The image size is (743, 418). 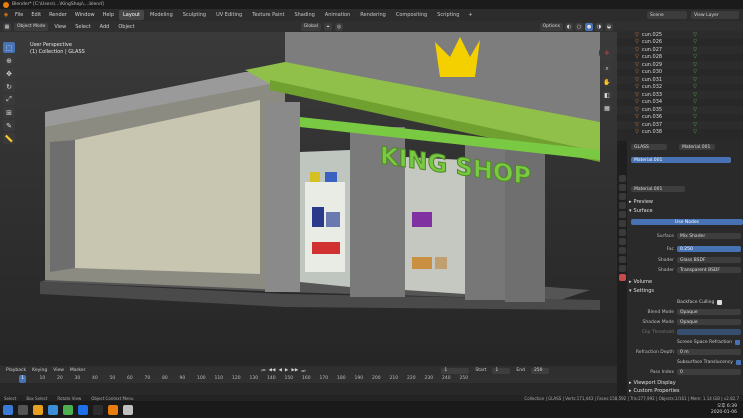 I want to click on app2-icon, so click(x=98, y=409).